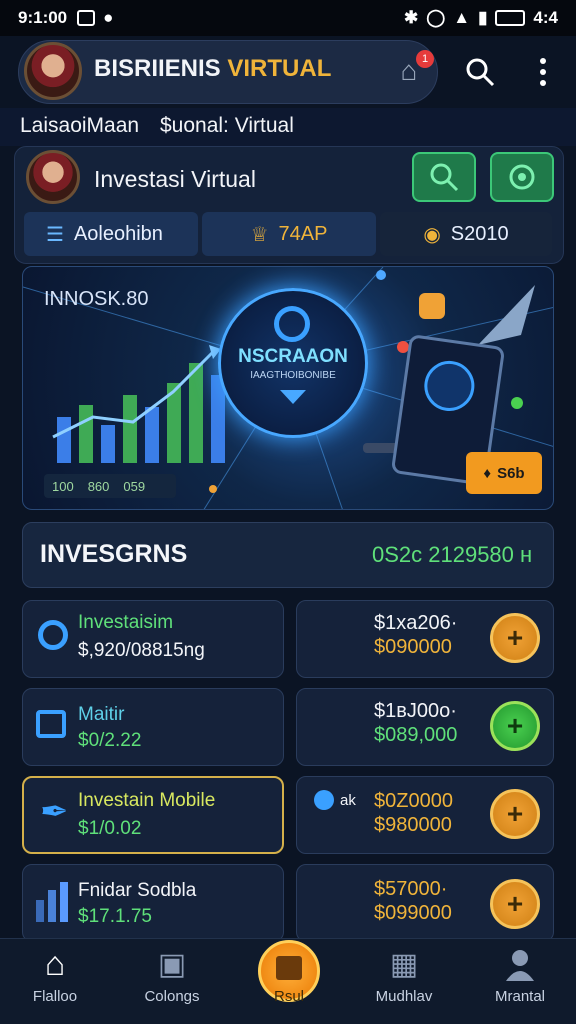 Image resolution: width=576 pixels, height=1024 pixels. What do you see at coordinates (404, 996) in the screenshot?
I see `nav-market-label: Mudhlav` at bounding box center [404, 996].